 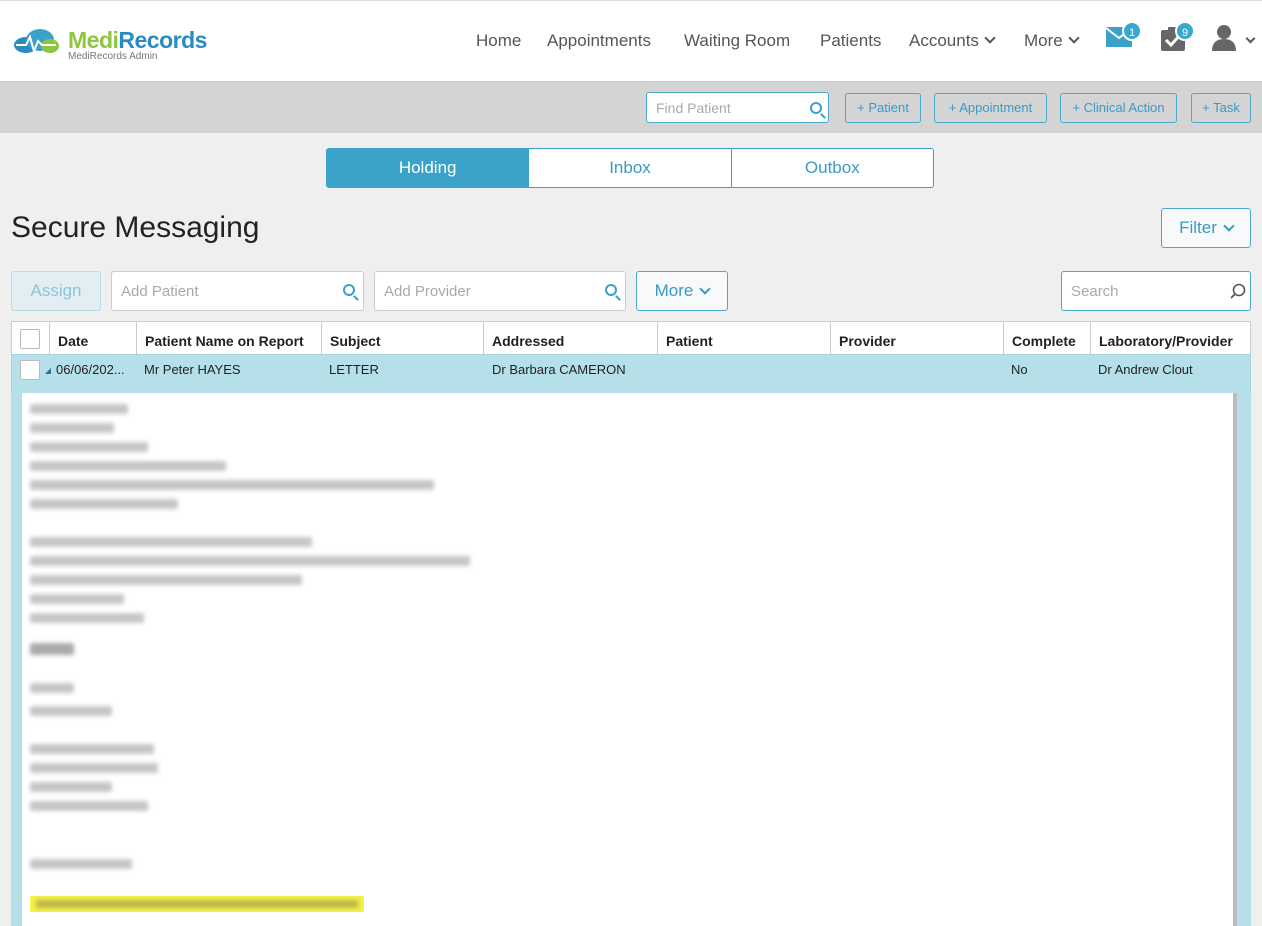 I want to click on tab-outbox: Outbox, so click(x=831, y=168).